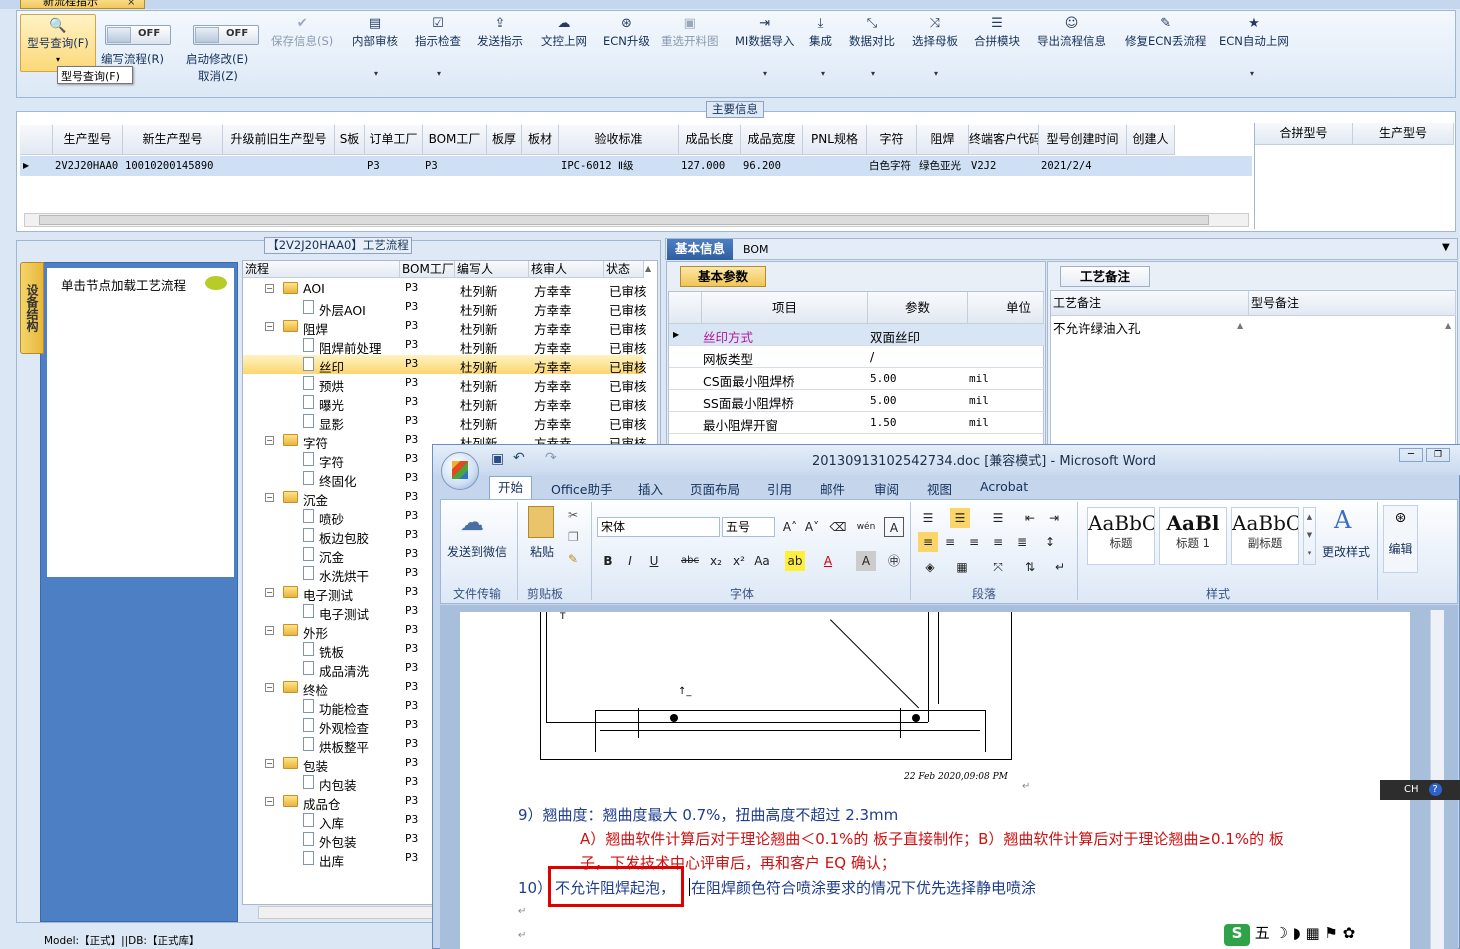  What do you see at coordinates (445, 289) in the screenshot?
I see `tree-row: − AOI P3 杜列新 方幸幸 已审核` at bounding box center [445, 289].